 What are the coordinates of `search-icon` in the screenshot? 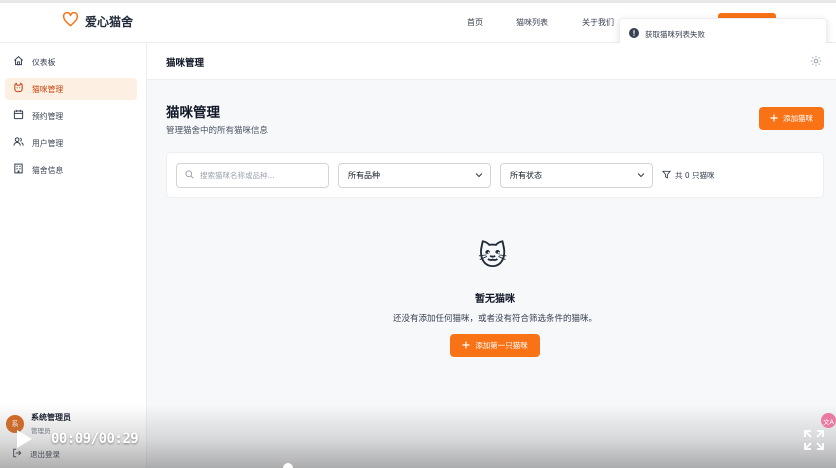 It's located at (189, 175).